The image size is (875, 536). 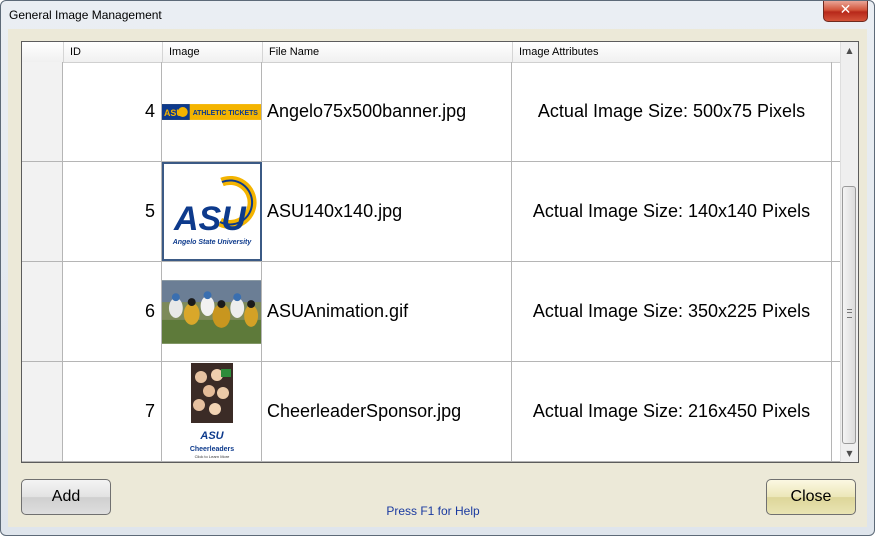 I want to click on cheerleader-sponsor-thumbnail: ASU Cheerleaders Click to Learn More, so click(x=211, y=411).